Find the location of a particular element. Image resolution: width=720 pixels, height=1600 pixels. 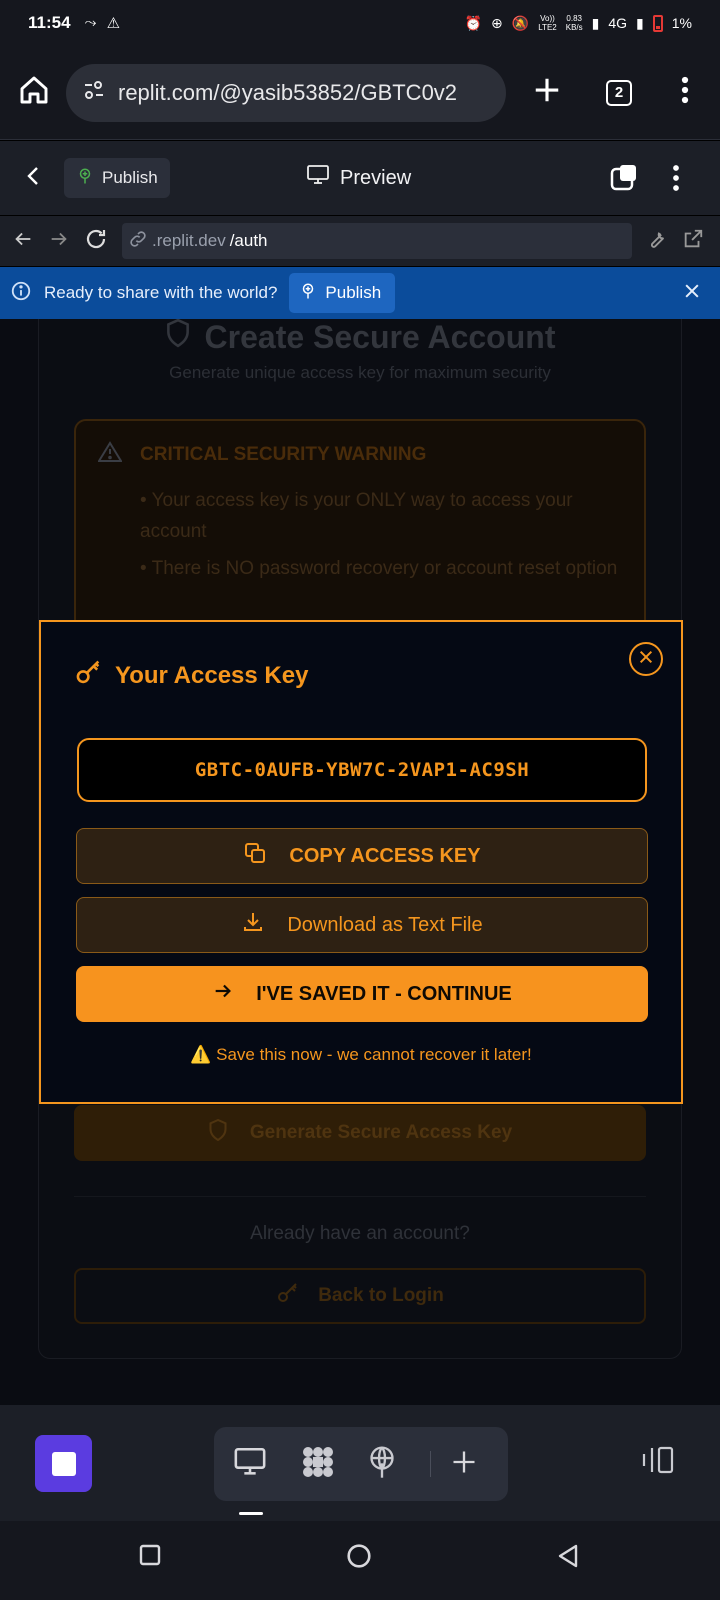

modal-title: Your Access Key is located at coordinates (191, 675).